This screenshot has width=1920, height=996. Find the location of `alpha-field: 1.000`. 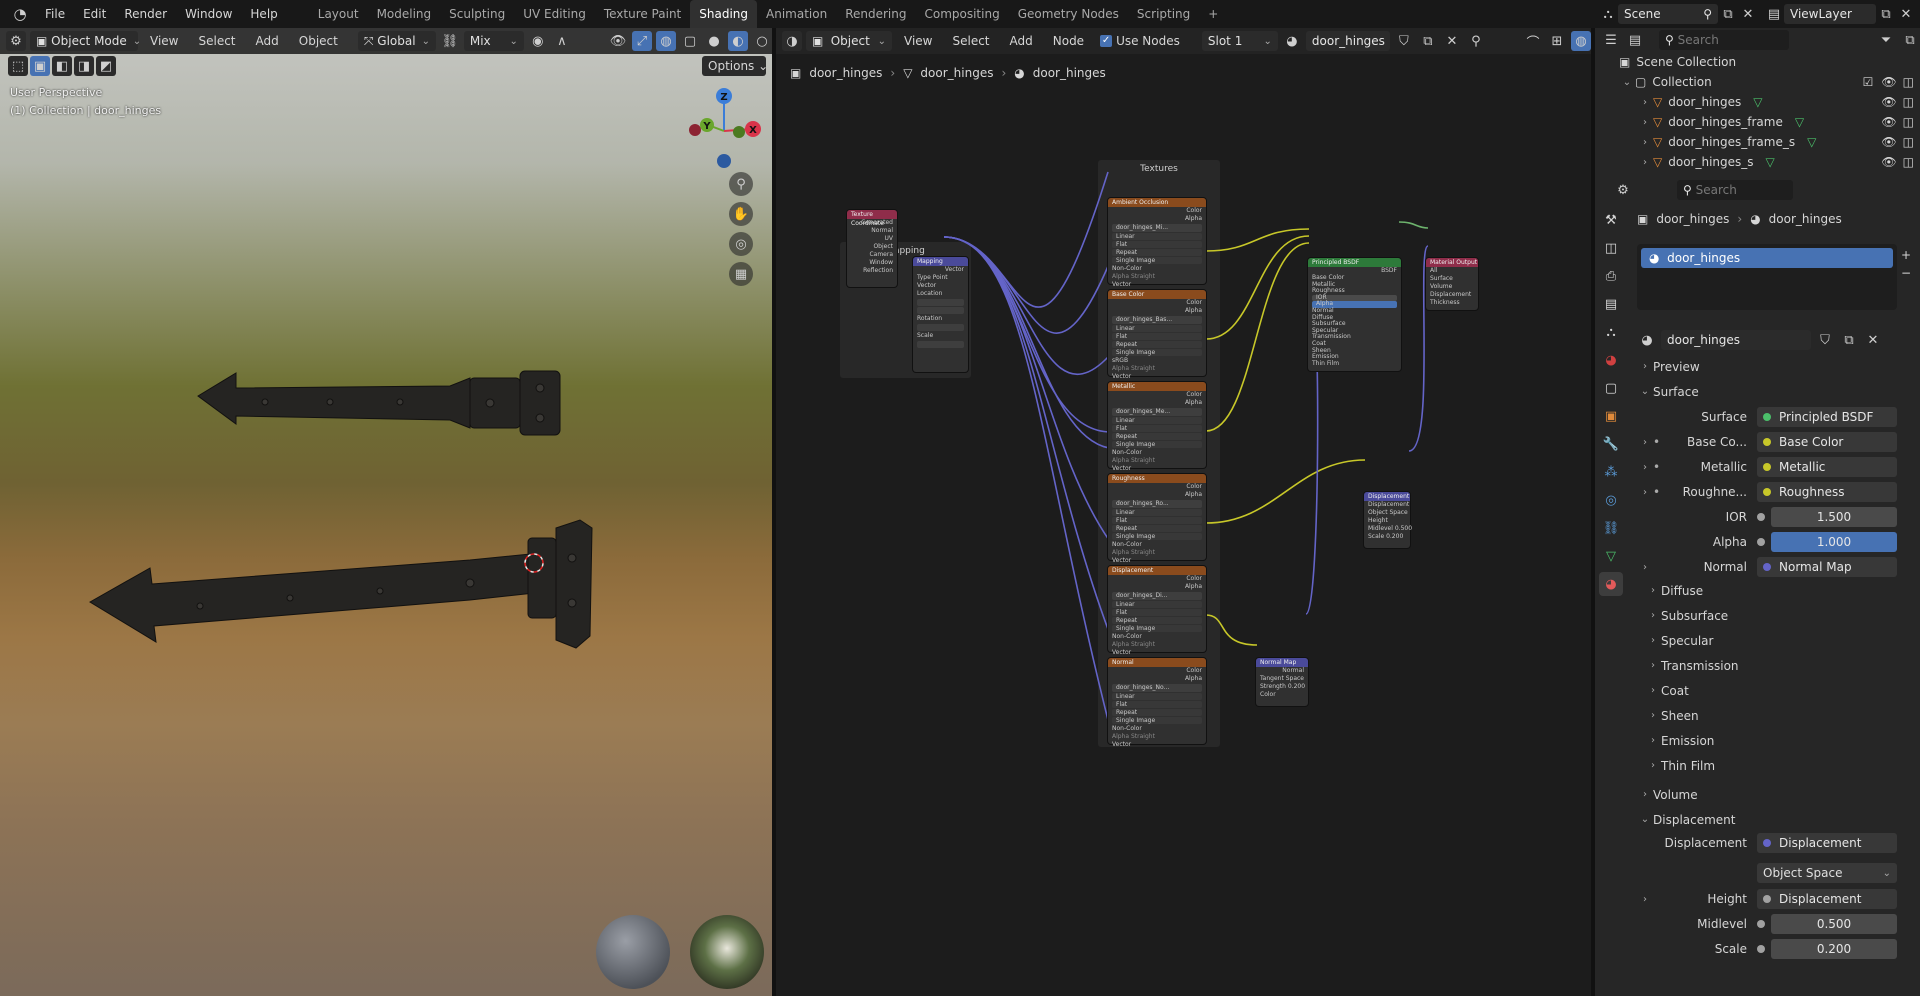

alpha-field: 1.000 is located at coordinates (1834, 542).